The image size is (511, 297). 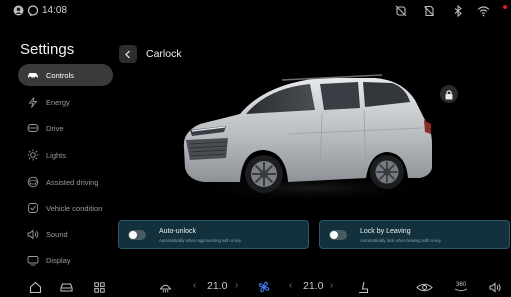 What do you see at coordinates (400, 10) in the screenshot?
I see `no-signal-icon` at bounding box center [400, 10].